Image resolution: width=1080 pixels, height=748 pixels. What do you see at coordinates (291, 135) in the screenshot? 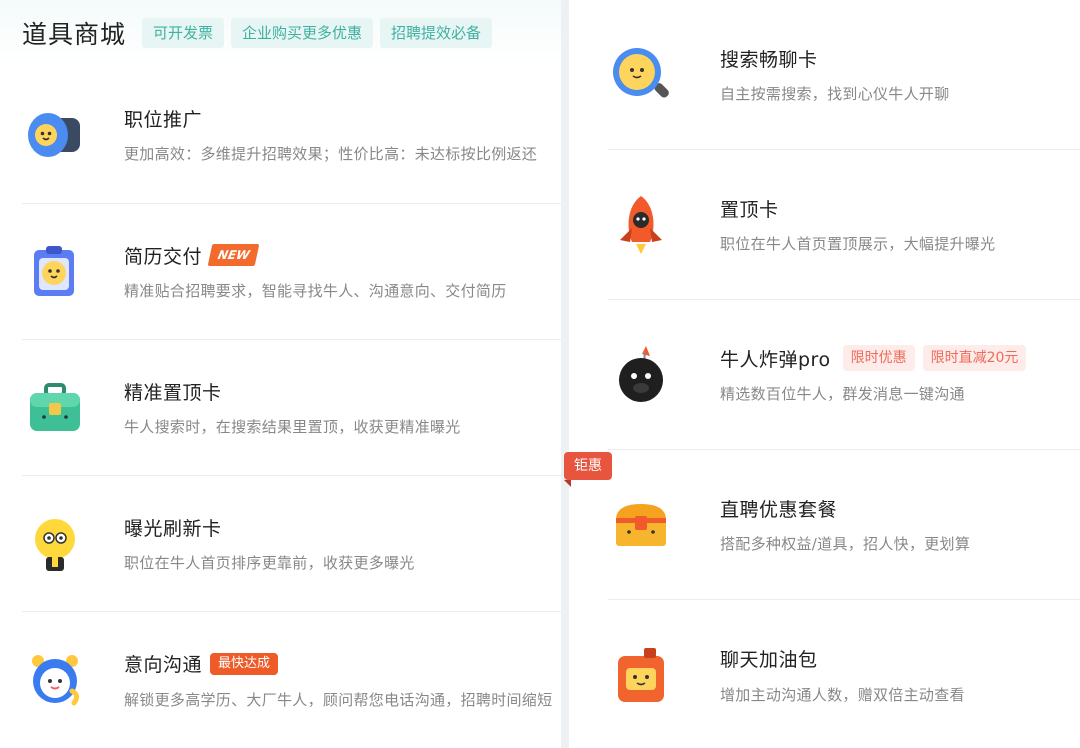
I see `item-job-promotion: 职位推广 更加高效：多维提升招聘效果；性价比高：未达标按比例返还` at bounding box center [291, 135].